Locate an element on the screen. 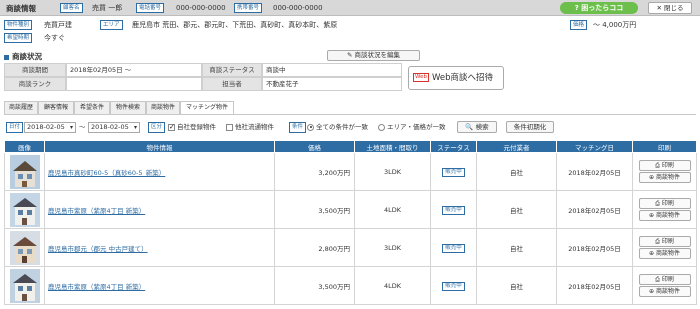  property-link: 鹿児島市真砂町60-5（真砂60-5_新築） is located at coordinates (106, 173).